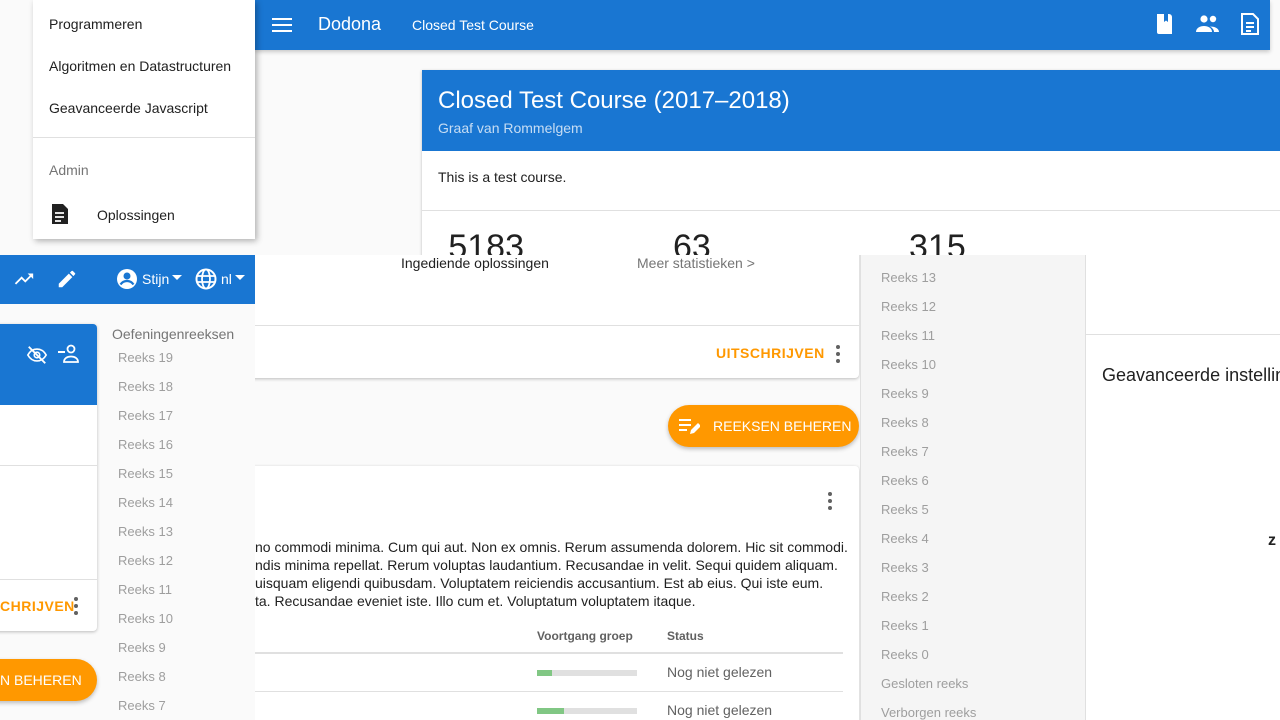  What do you see at coordinates (48, 477) in the screenshot?
I see `course-card-fragment: CHRIJVEN` at bounding box center [48, 477].